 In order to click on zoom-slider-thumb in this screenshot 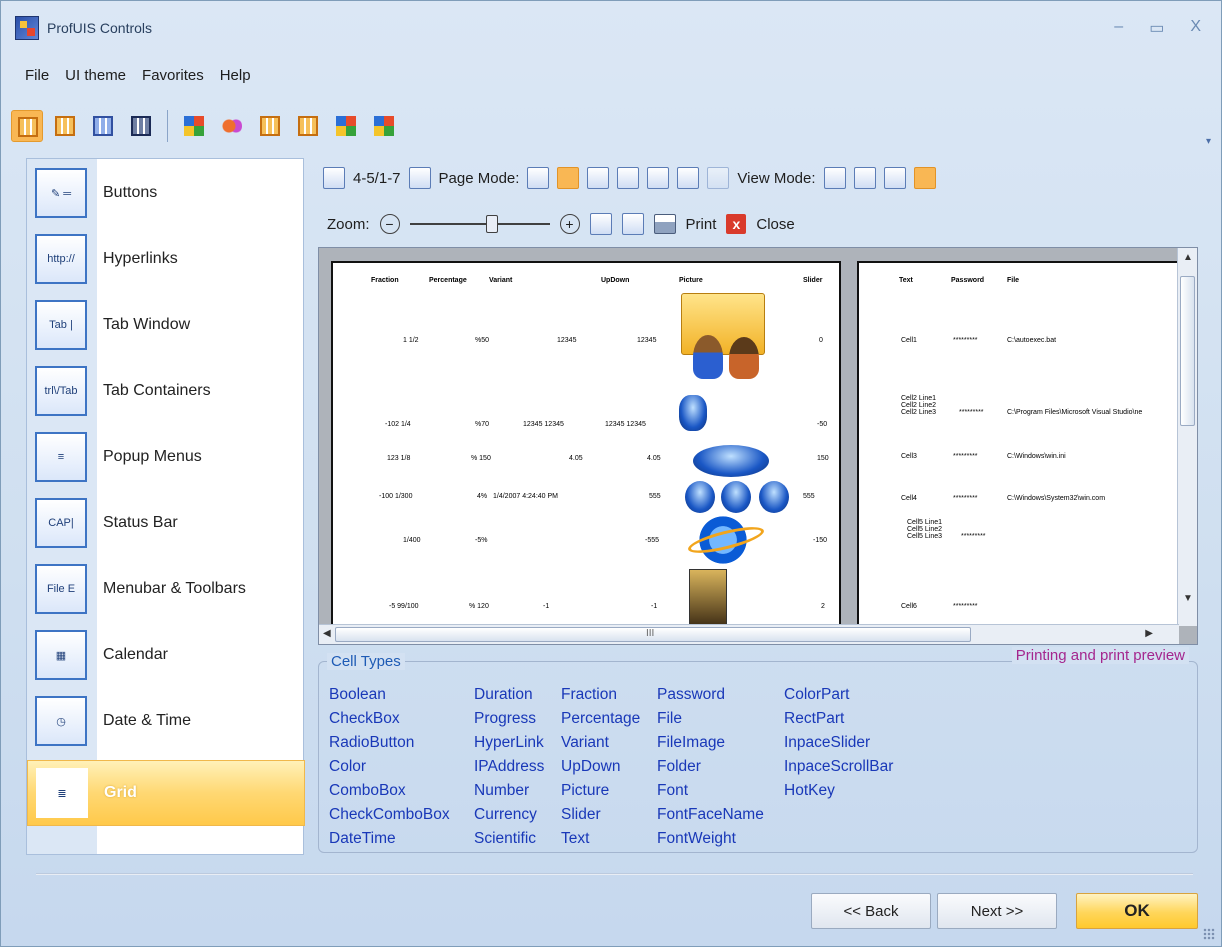, I will do `click(492, 224)`.